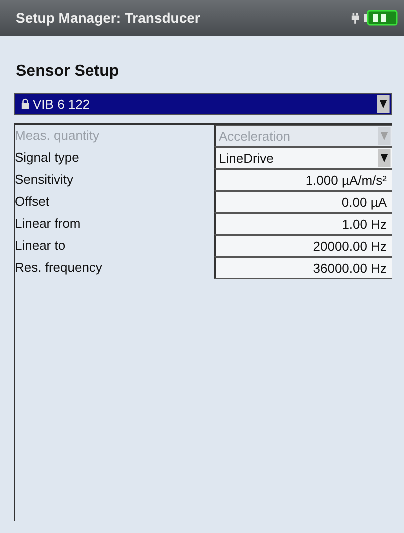 The height and width of the screenshot is (533, 404). What do you see at coordinates (47, 158) in the screenshot?
I see `field-label: Signal type` at bounding box center [47, 158].